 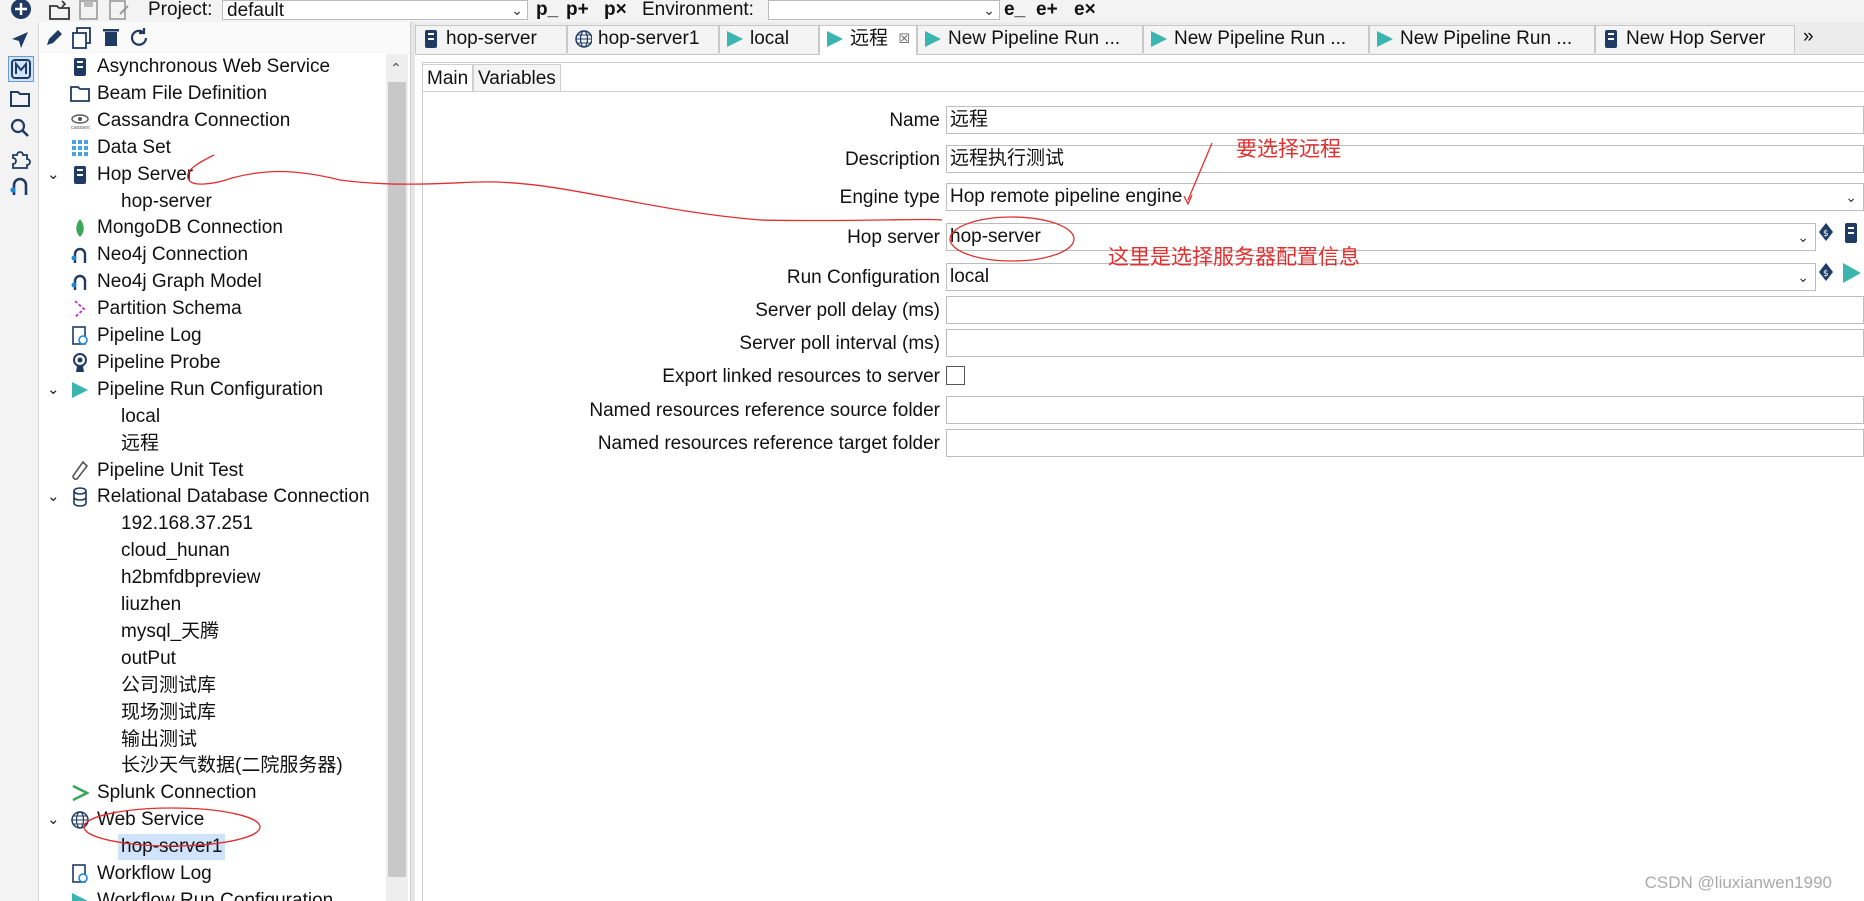 What do you see at coordinates (139, 41) in the screenshot?
I see `refresh-icon` at bounding box center [139, 41].